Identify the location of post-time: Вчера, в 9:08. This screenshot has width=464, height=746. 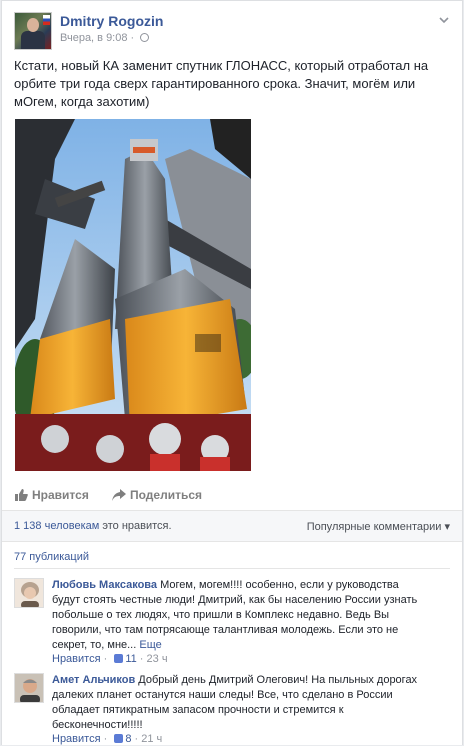
(93, 38).